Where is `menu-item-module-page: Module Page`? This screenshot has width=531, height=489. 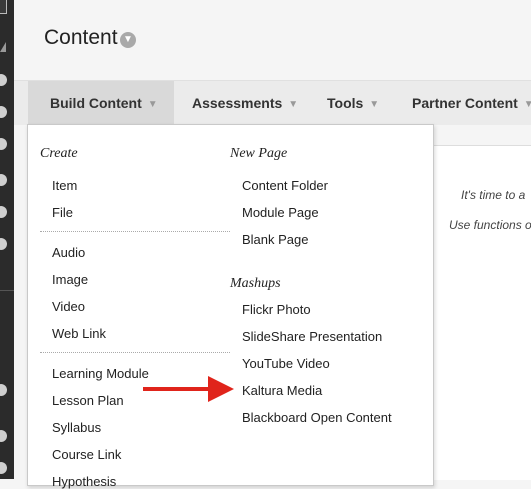
menu-item-module-page: Module Page is located at coordinates (280, 212).